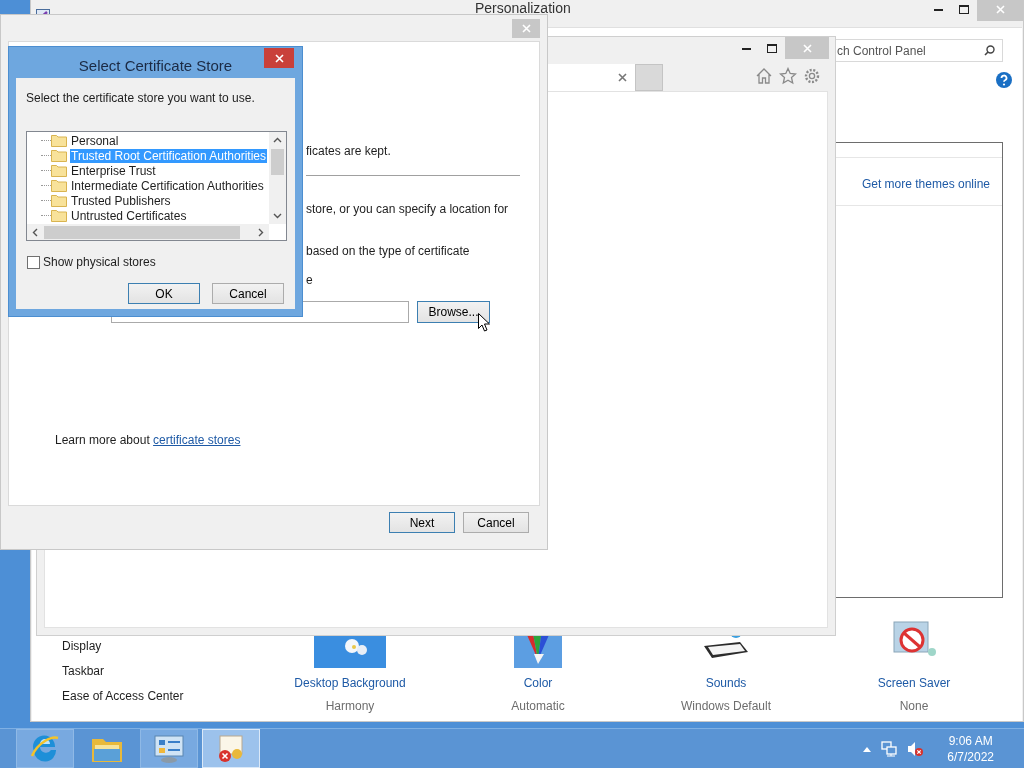  I want to click on setting-link: Sounds, so click(726, 683).